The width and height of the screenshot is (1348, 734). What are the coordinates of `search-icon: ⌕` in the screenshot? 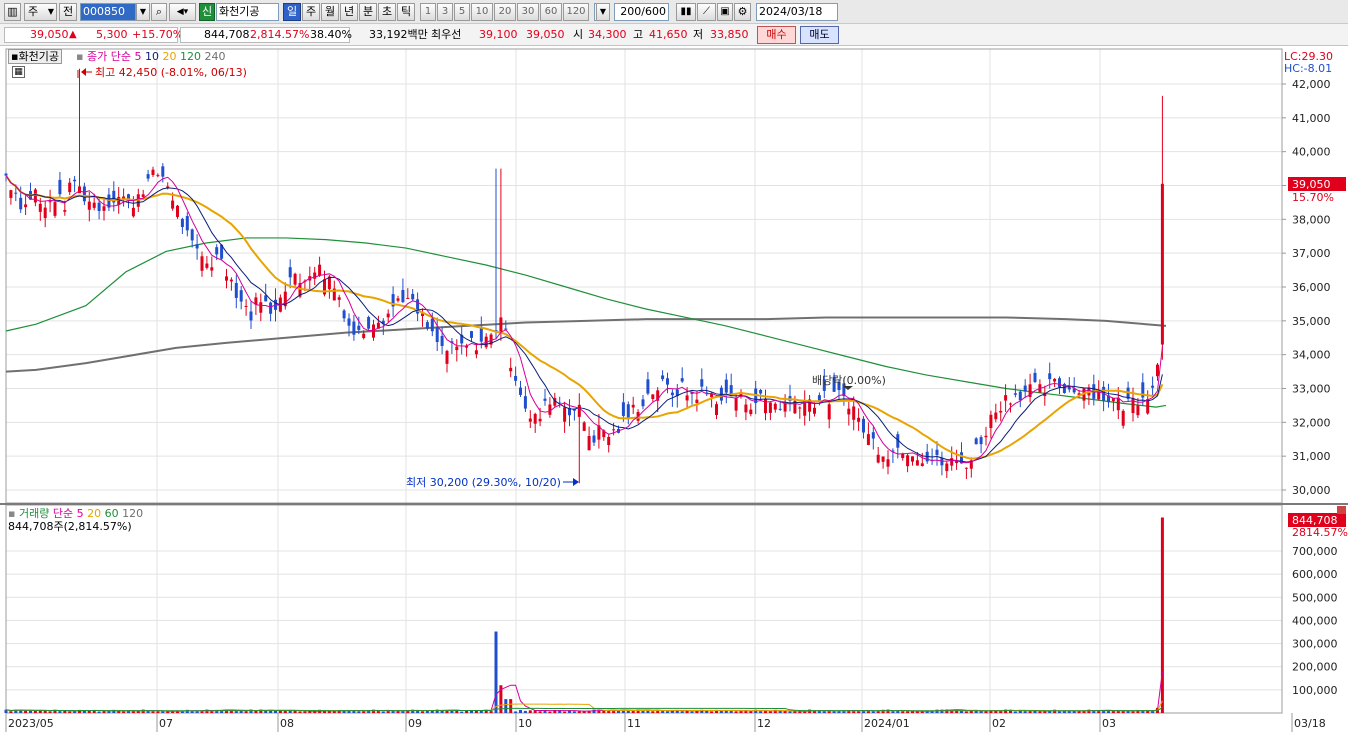 It's located at (159, 12).